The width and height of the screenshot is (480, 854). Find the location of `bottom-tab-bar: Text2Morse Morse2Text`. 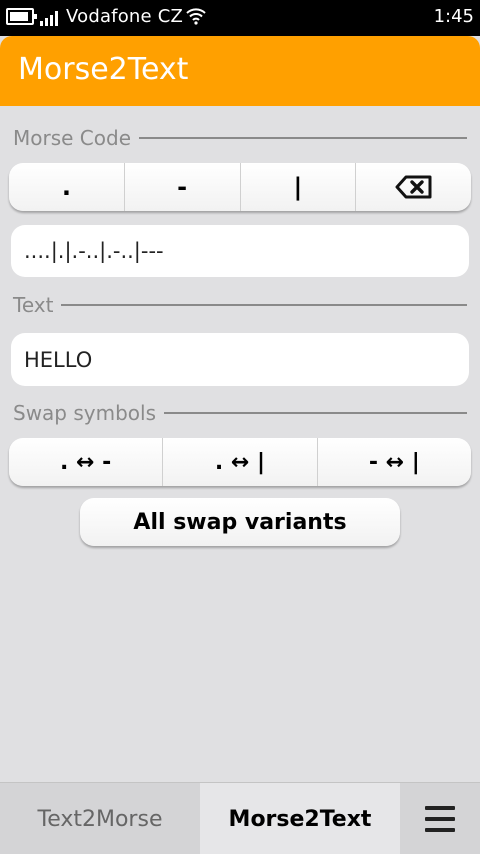

bottom-tab-bar: Text2Morse Morse2Text is located at coordinates (240, 818).